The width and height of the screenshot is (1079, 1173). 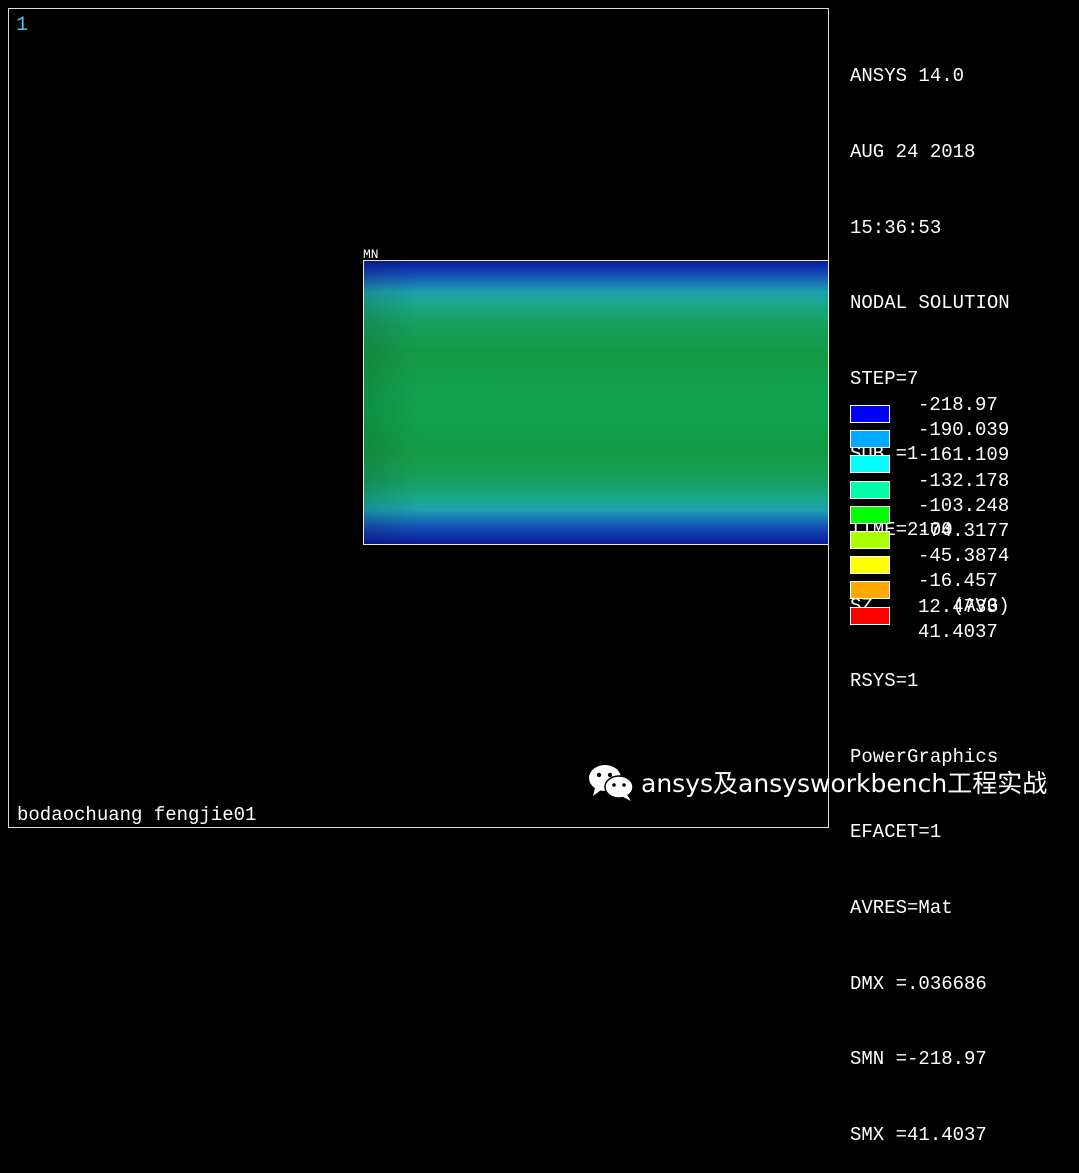 What do you see at coordinates (596, 402) in the screenshot?
I see `stress-contour-plot` at bounding box center [596, 402].